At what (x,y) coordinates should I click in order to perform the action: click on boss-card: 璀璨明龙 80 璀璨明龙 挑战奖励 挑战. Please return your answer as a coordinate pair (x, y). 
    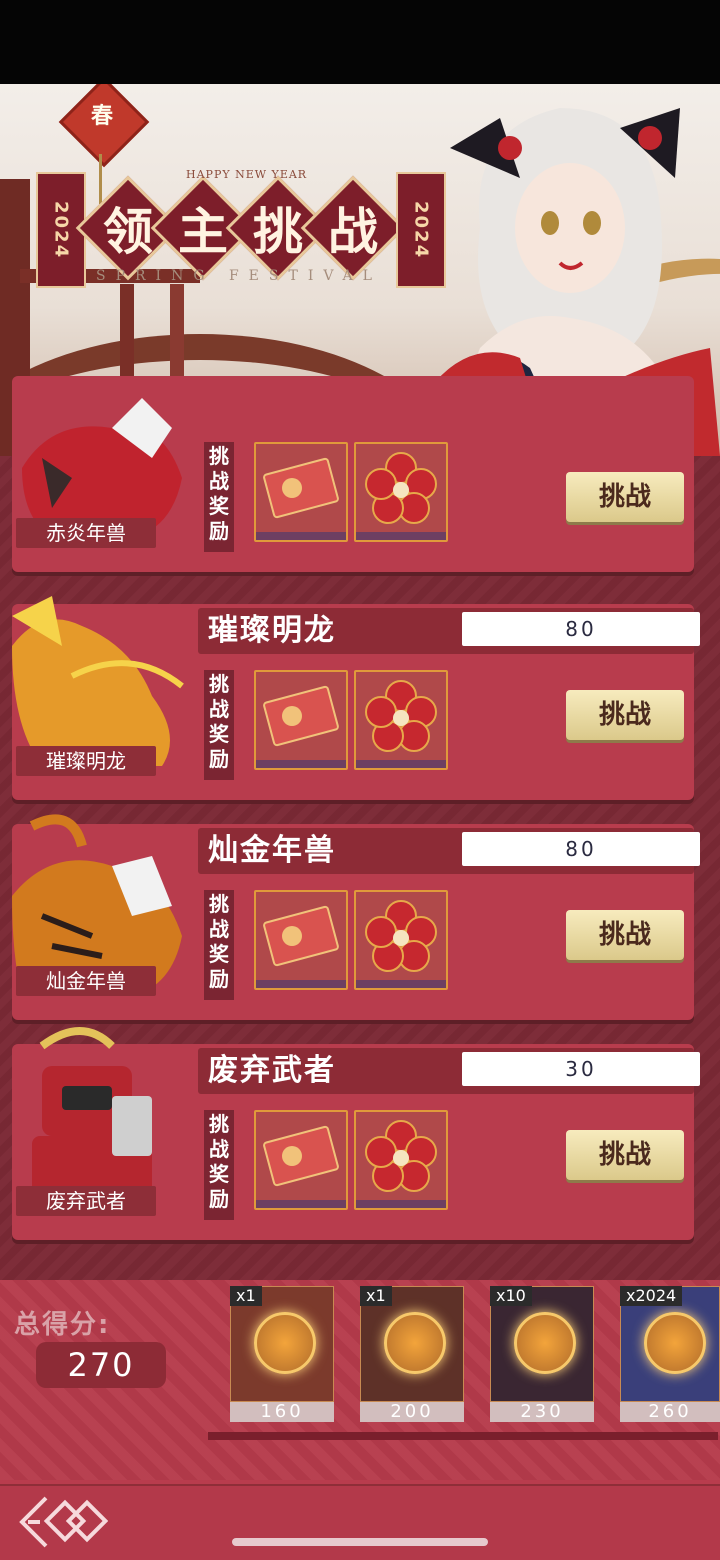
    Looking at the image, I should click on (356, 698).